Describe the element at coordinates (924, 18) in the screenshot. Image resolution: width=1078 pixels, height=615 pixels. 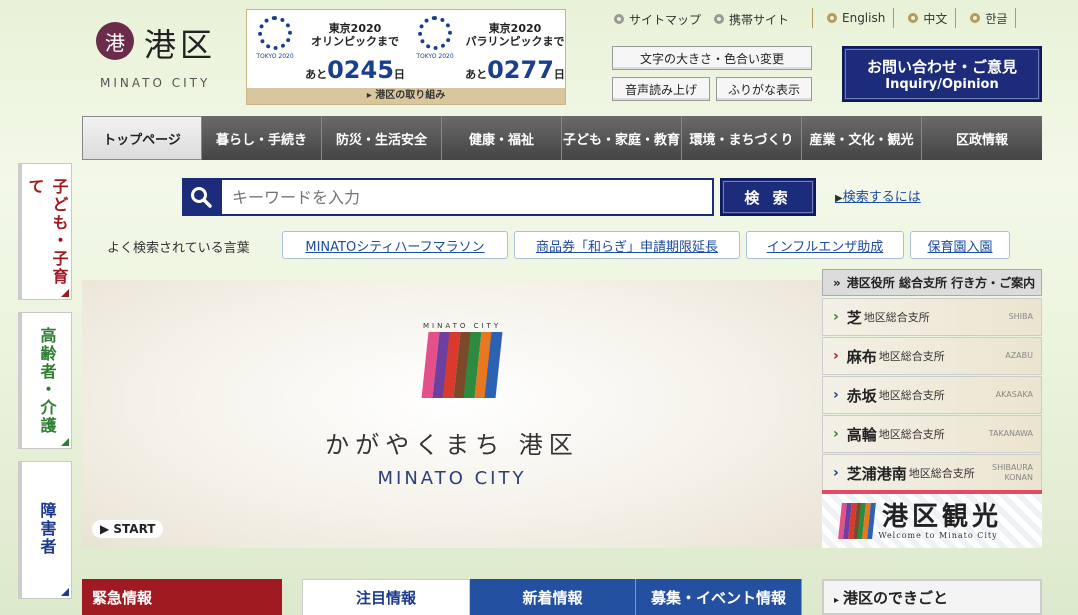
I see `lang-chinese: 中文` at that location.